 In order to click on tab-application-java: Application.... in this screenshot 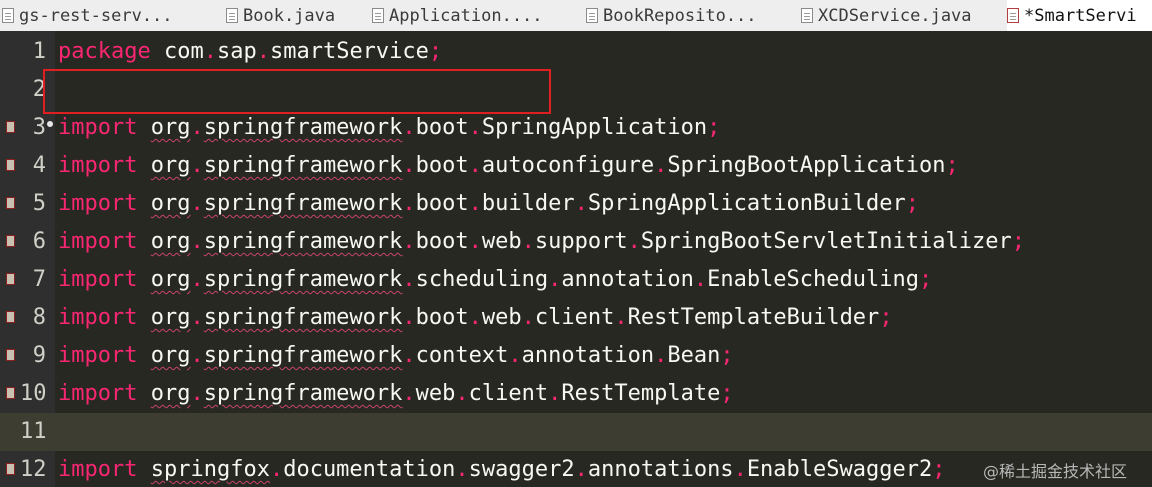, I will do `click(478, 15)`.